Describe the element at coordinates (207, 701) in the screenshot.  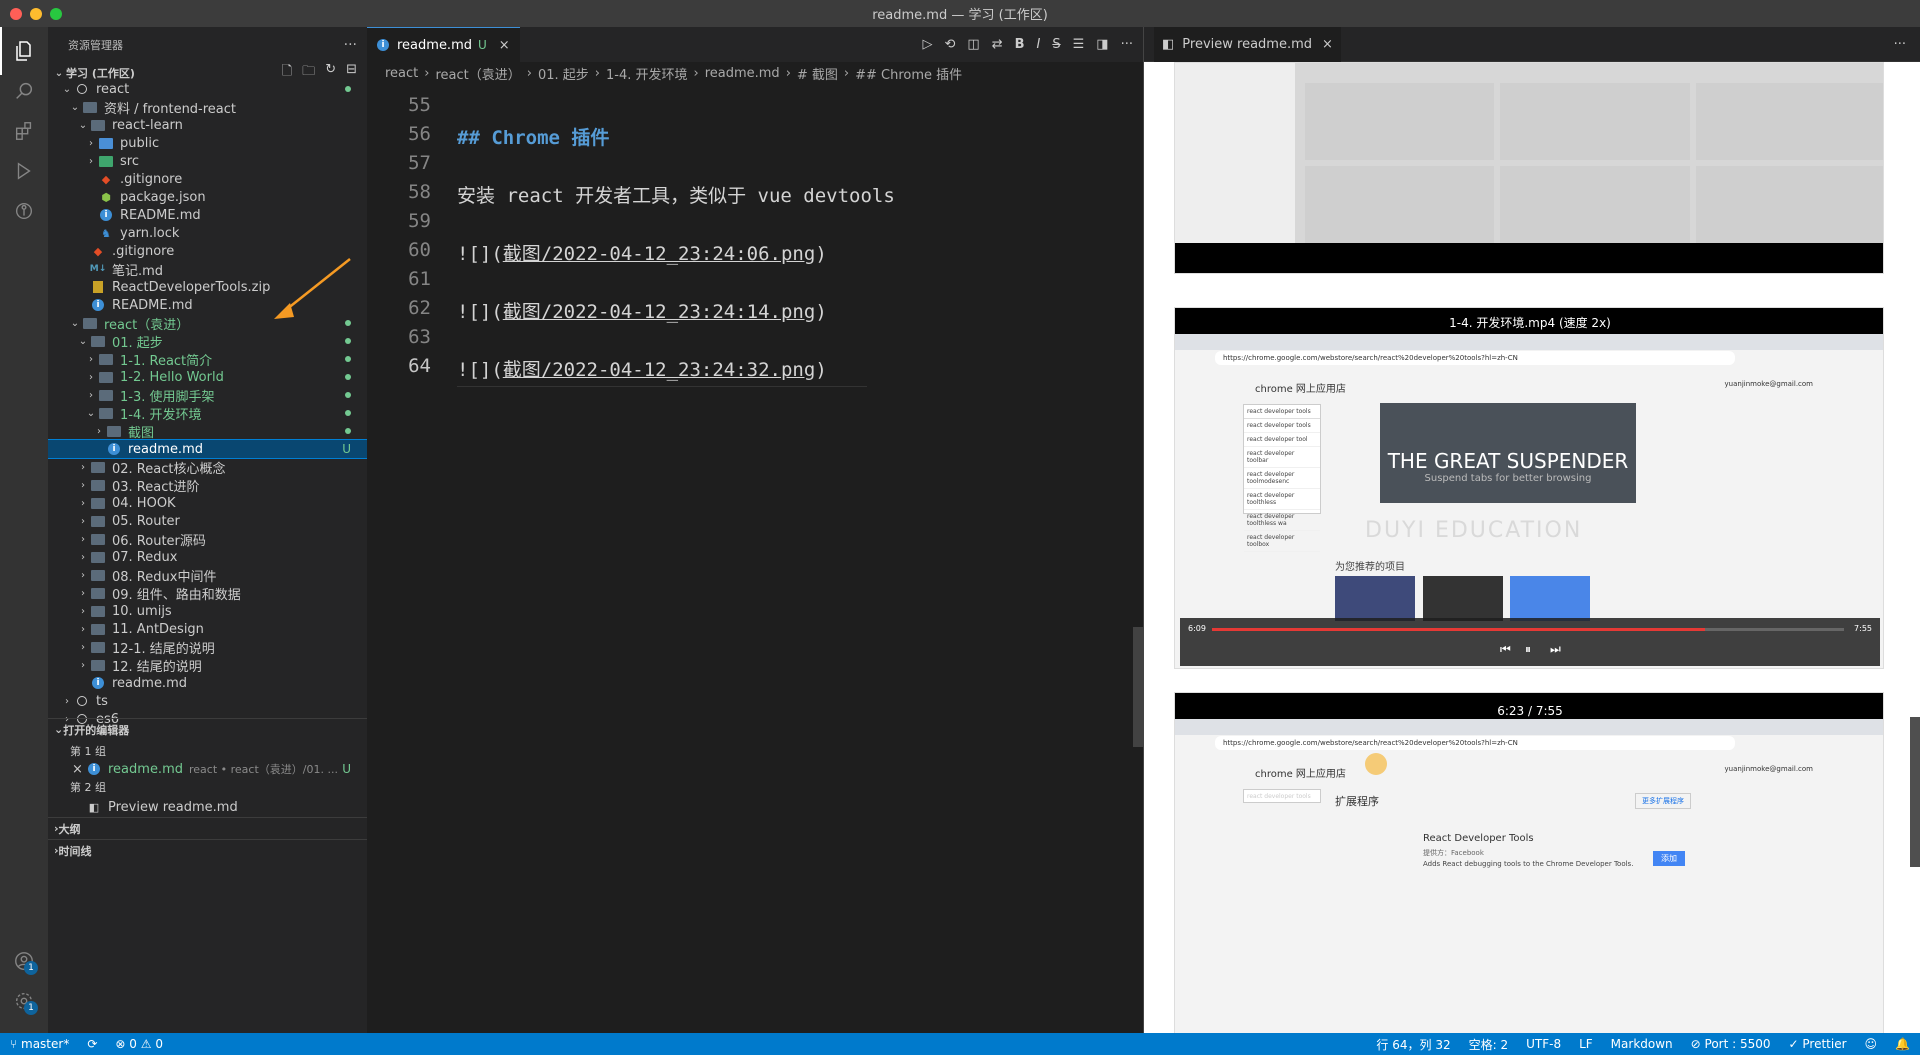
I see `tree-item: › ts` at that location.